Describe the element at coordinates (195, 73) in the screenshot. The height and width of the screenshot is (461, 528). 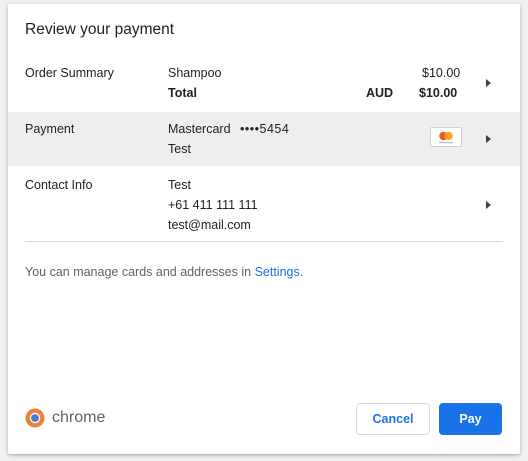
I see `item-name: Shampoo` at that location.